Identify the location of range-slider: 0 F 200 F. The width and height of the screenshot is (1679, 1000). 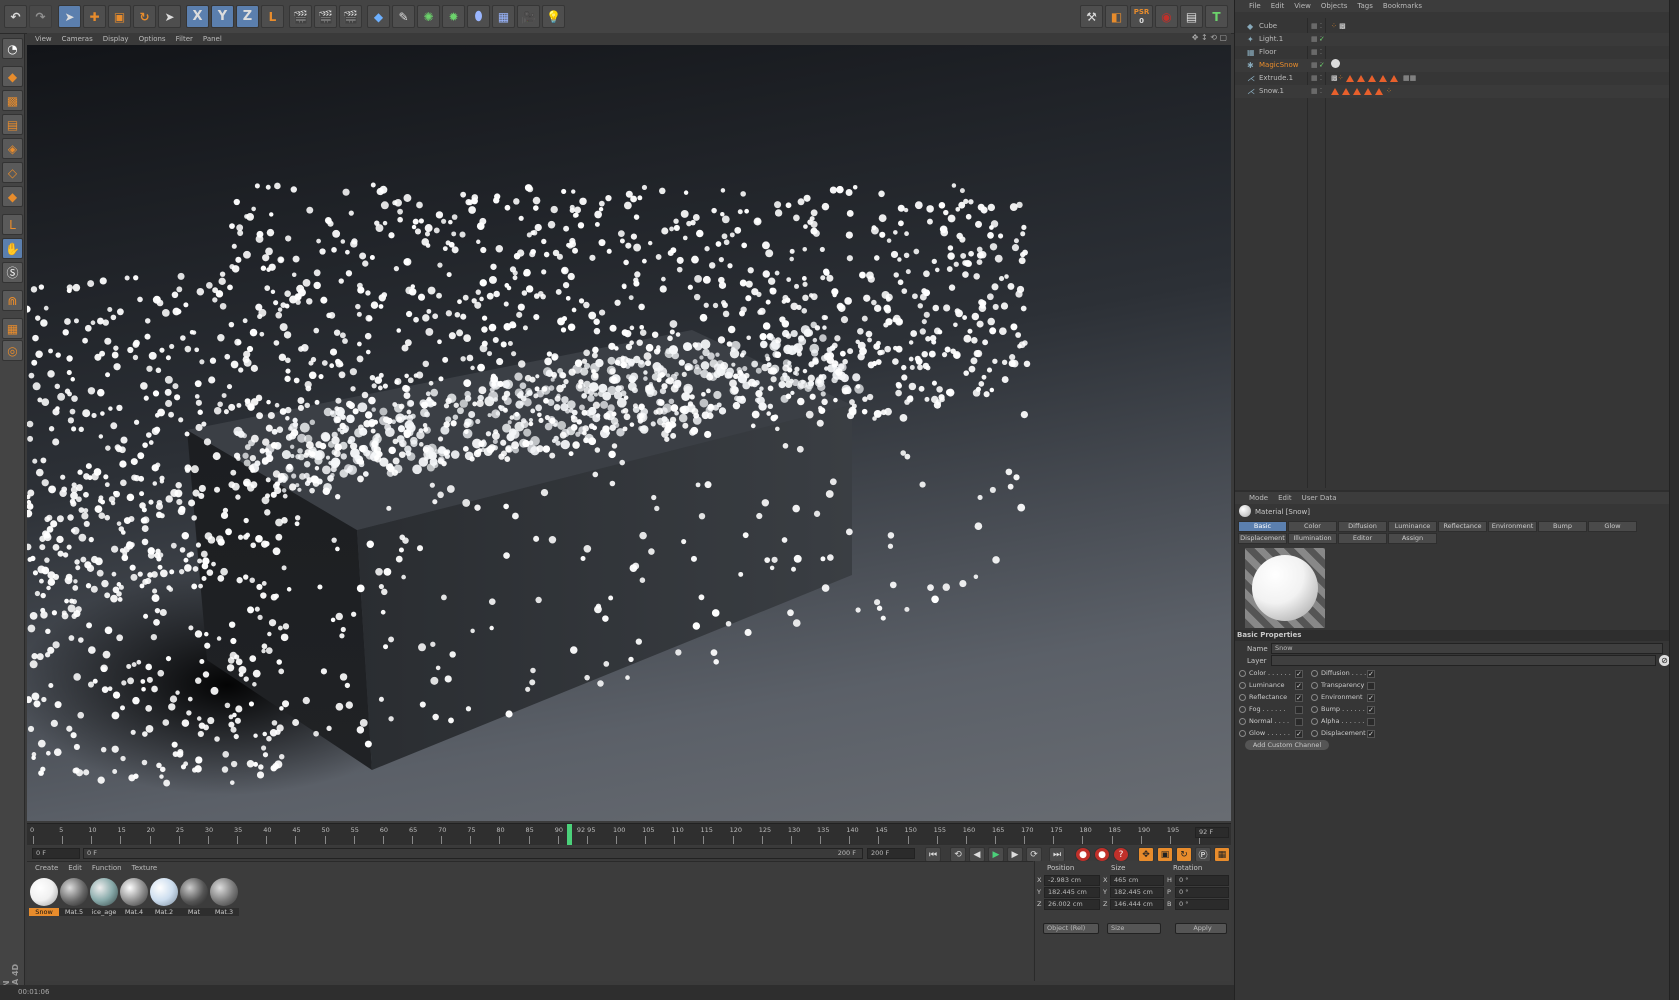
(473, 853).